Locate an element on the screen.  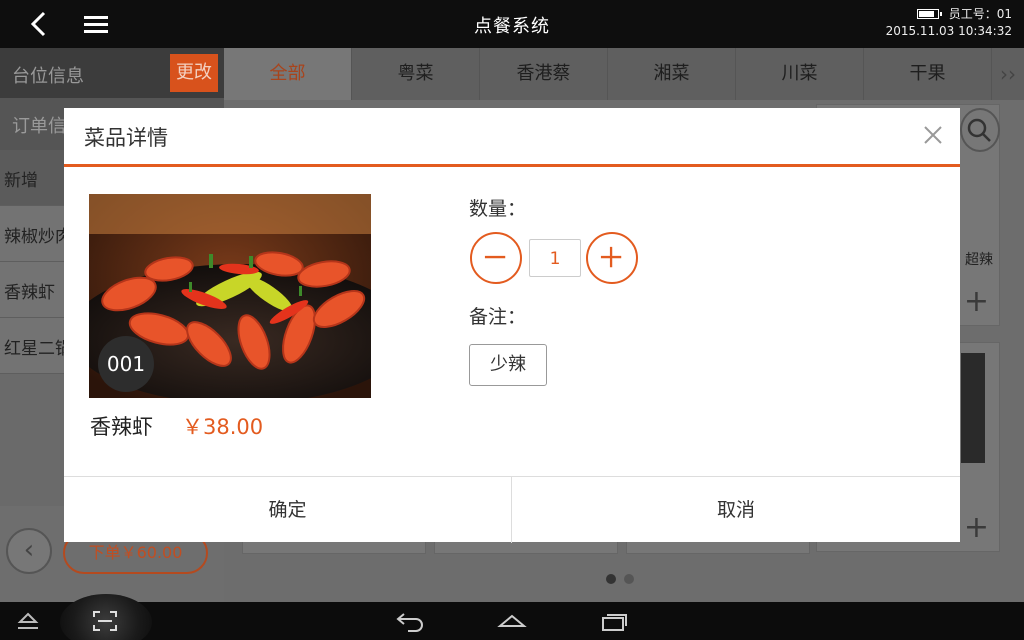
change-table-button: 更改 is located at coordinates (194, 73).